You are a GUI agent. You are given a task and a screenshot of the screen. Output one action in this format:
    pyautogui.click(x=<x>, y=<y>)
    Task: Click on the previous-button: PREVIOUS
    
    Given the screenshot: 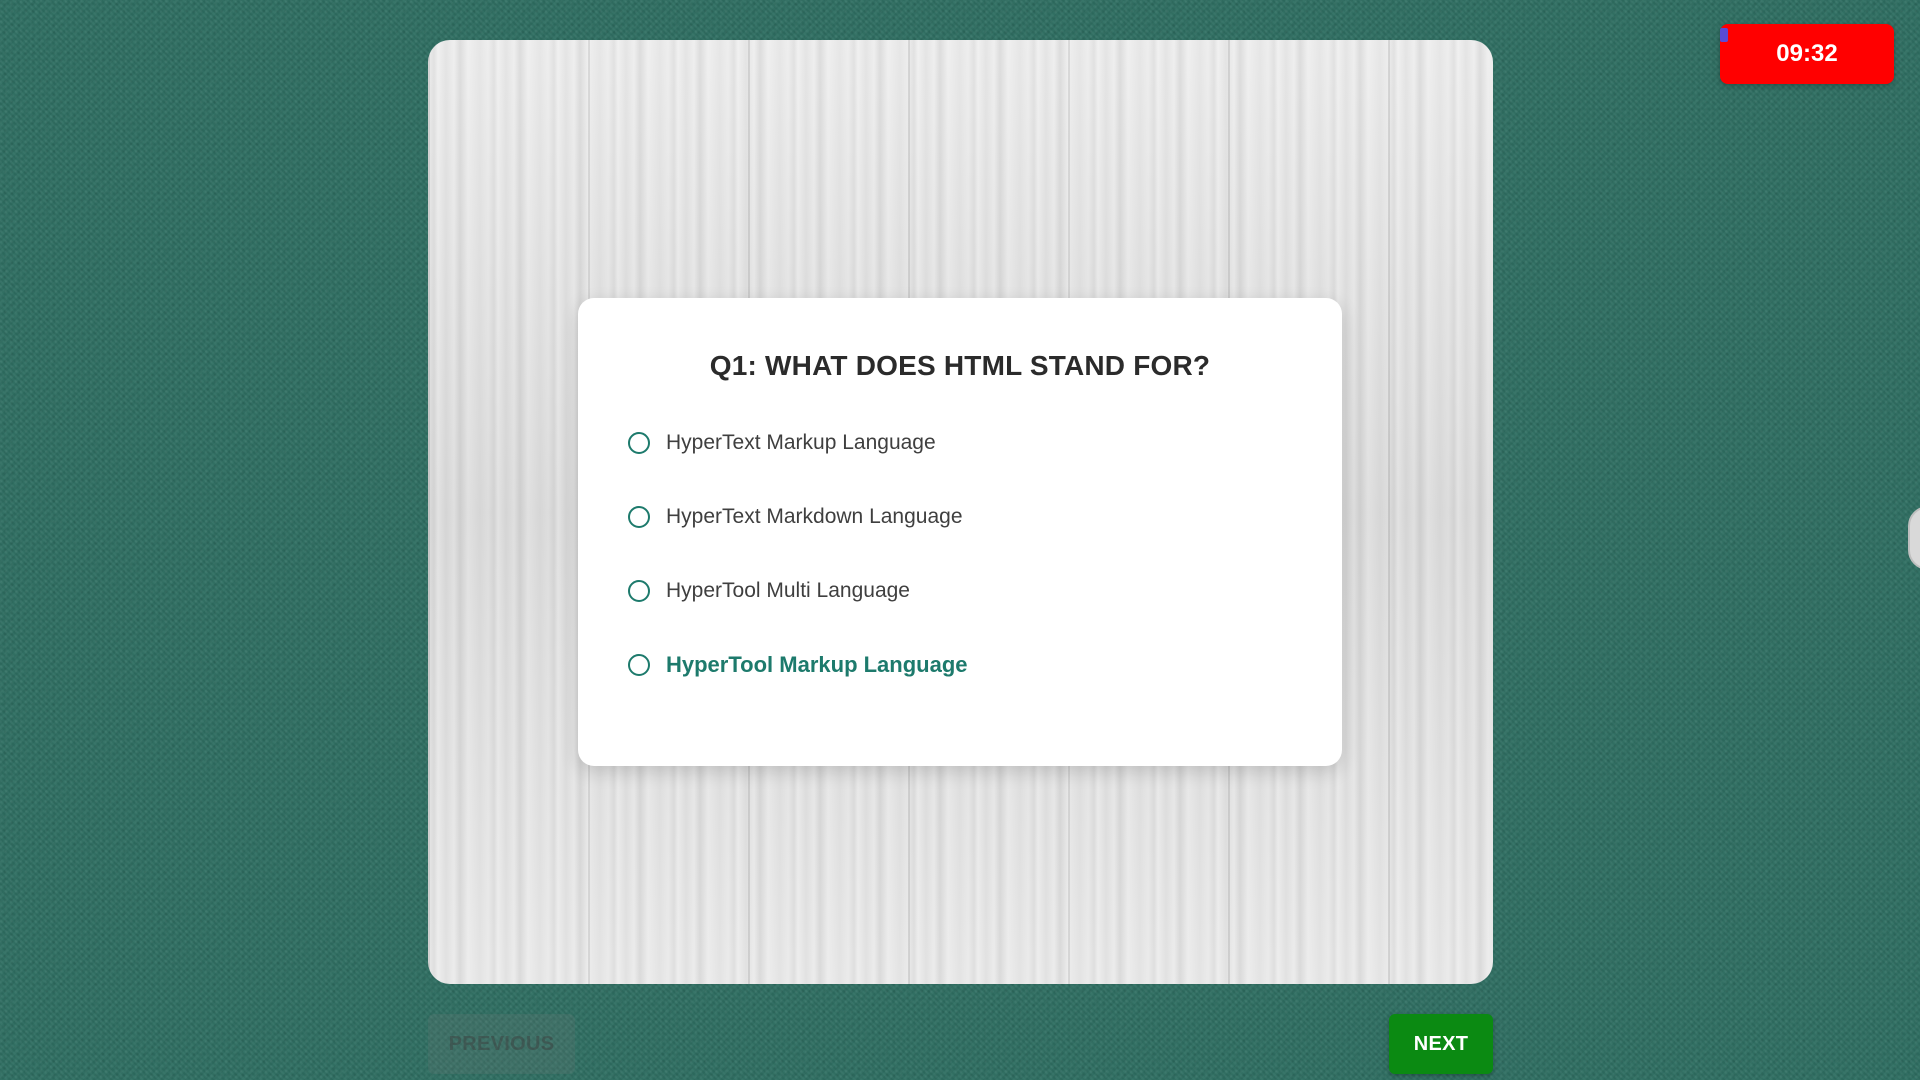 What is the action you would take?
    pyautogui.click(x=501, y=1044)
    